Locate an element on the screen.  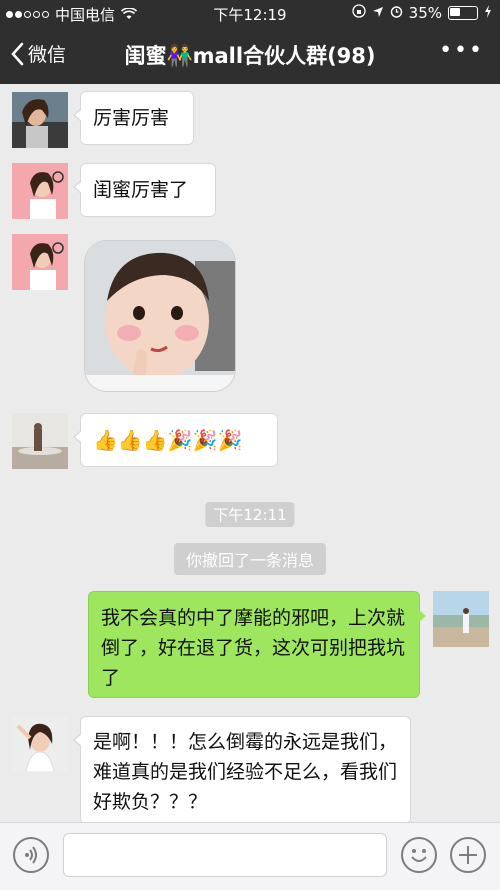
message-text: 我不会真的中了摩能的邪吧，上次就倒了，好在退了货，这次可别把我坑了 is located at coordinates (253, 648).